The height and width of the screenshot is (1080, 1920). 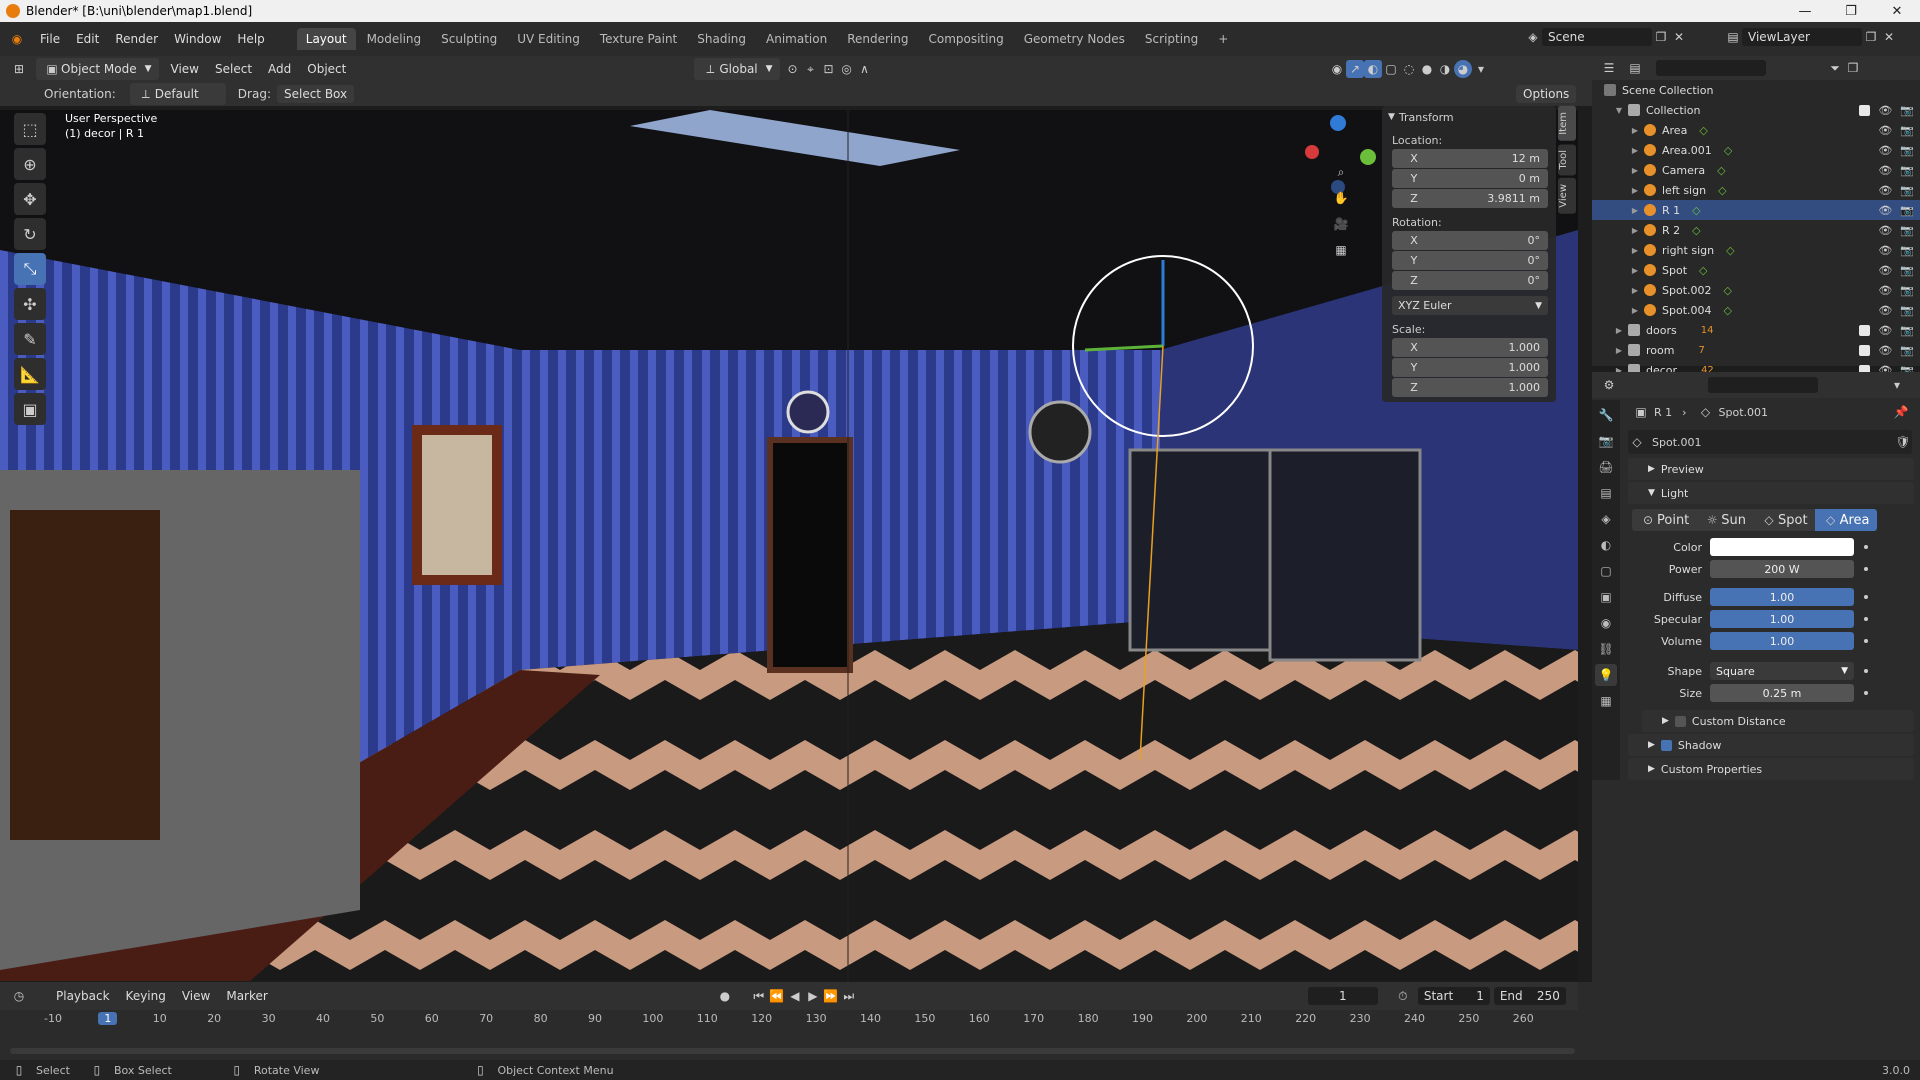 What do you see at coordinates (1445, 69) in the screenshot?
I see `material-shading-icon: ◑` at bounding box center [1445, 69].